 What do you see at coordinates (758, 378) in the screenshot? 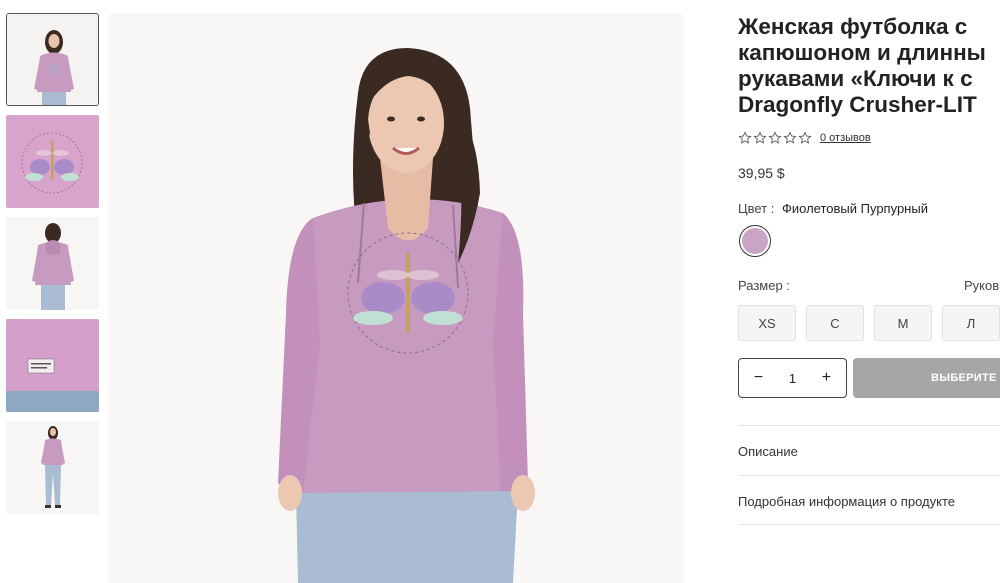
I see `quantity-decrease-button: −` at bounding box center [758, 378].